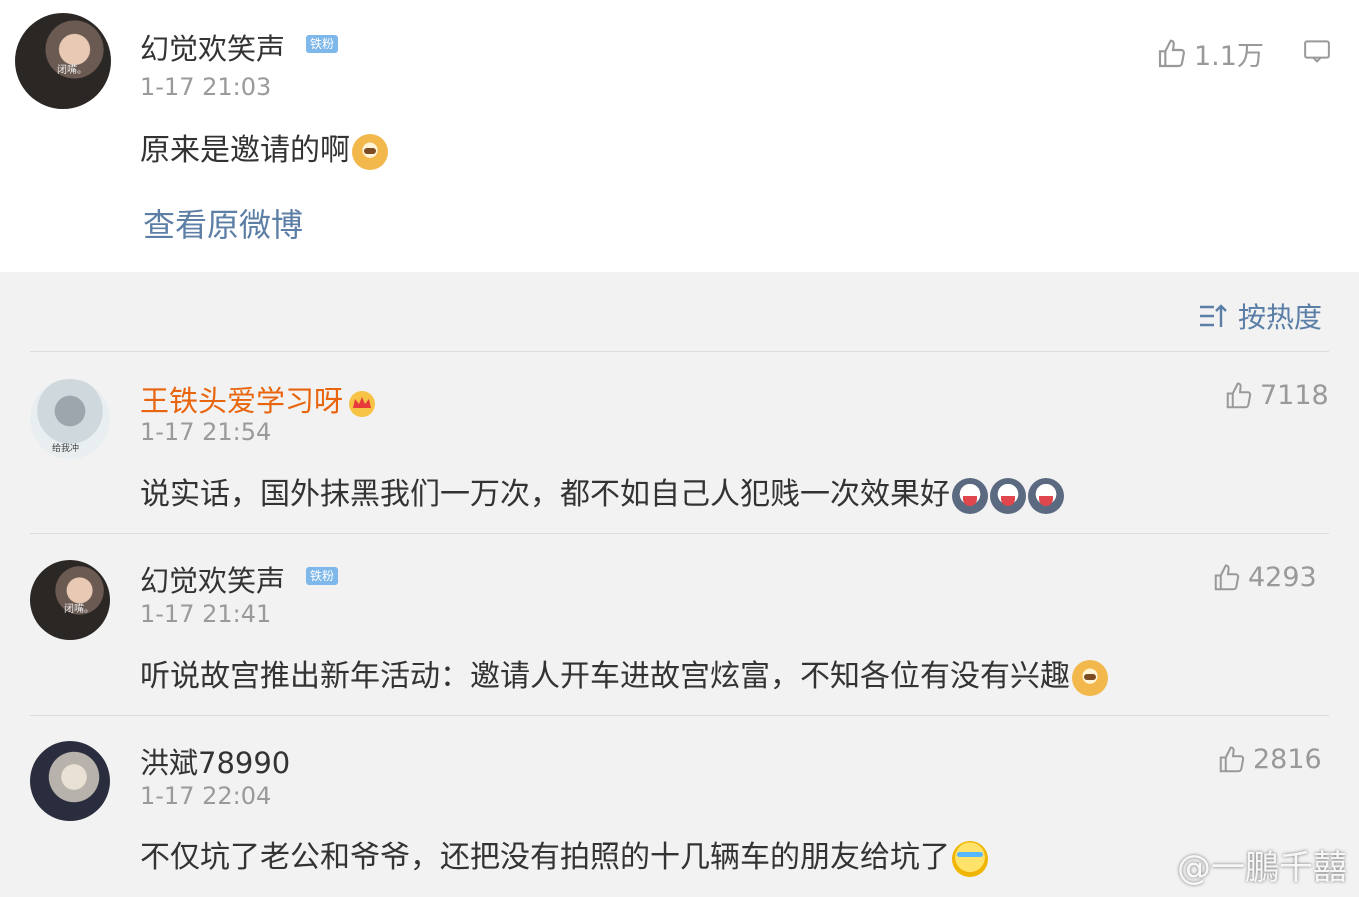  What do you see at coordinates (215, 761) in the screenshot?
I see `commenter-name: 洪斌78990` at bounding box center [215, 761].